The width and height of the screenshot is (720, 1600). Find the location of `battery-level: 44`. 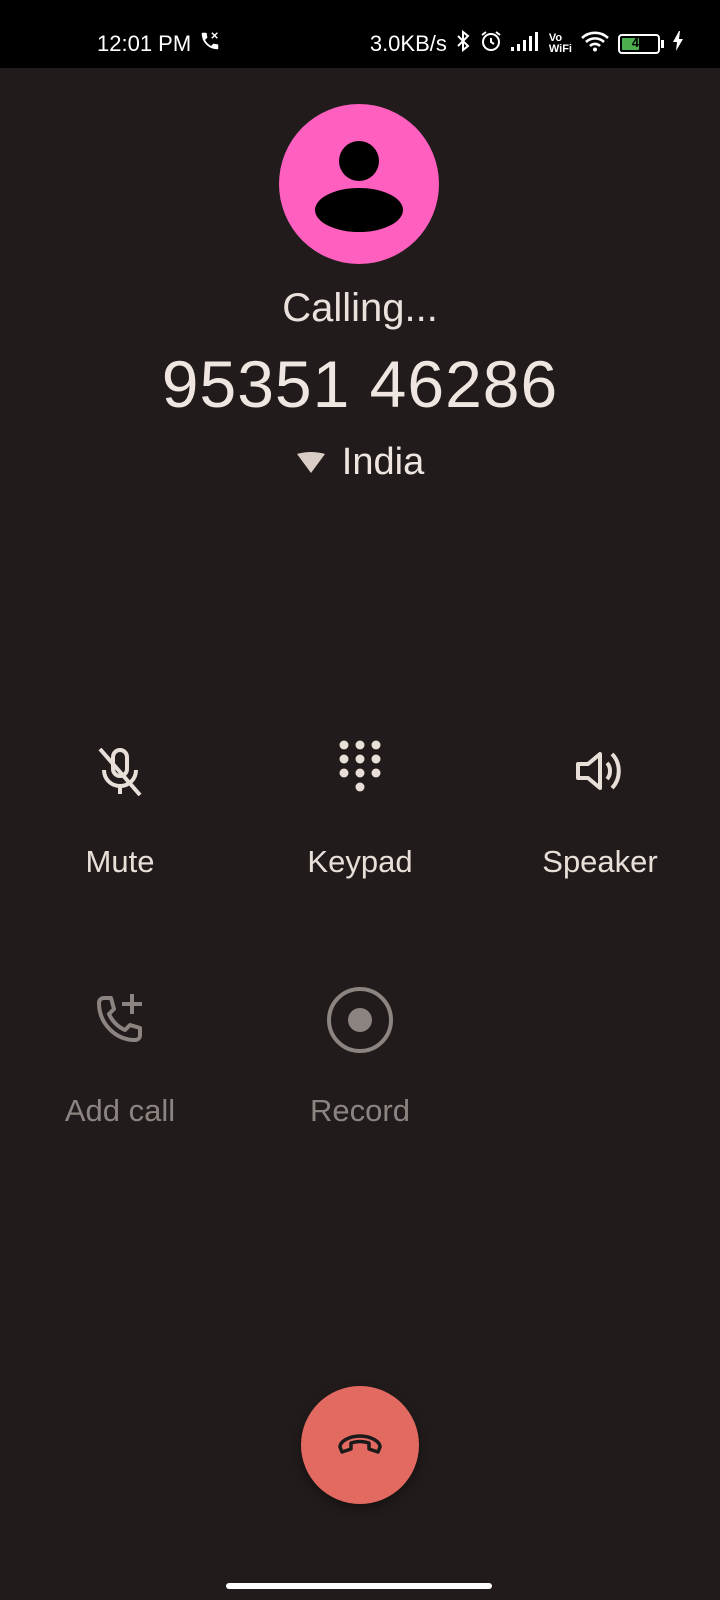

battery-level: 44 is located at coordinates (639, 42).